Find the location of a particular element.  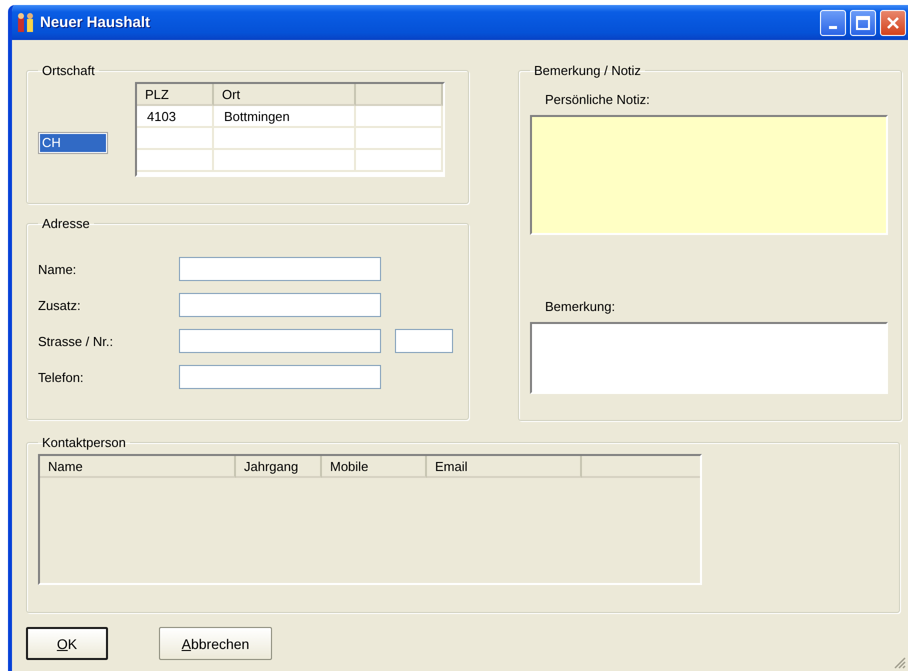

group-title: Bemerkung / Notiz is located at coordinates (587, 70).